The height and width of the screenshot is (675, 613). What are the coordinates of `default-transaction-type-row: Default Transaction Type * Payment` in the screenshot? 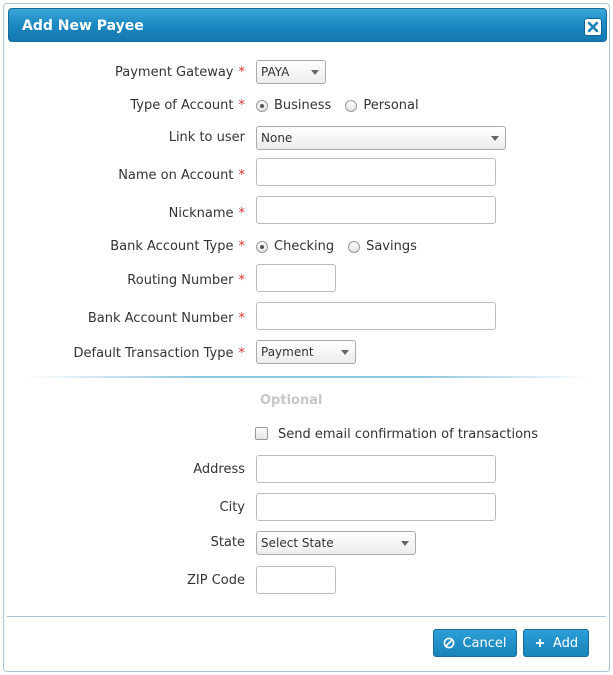 It's located at (307, 355).